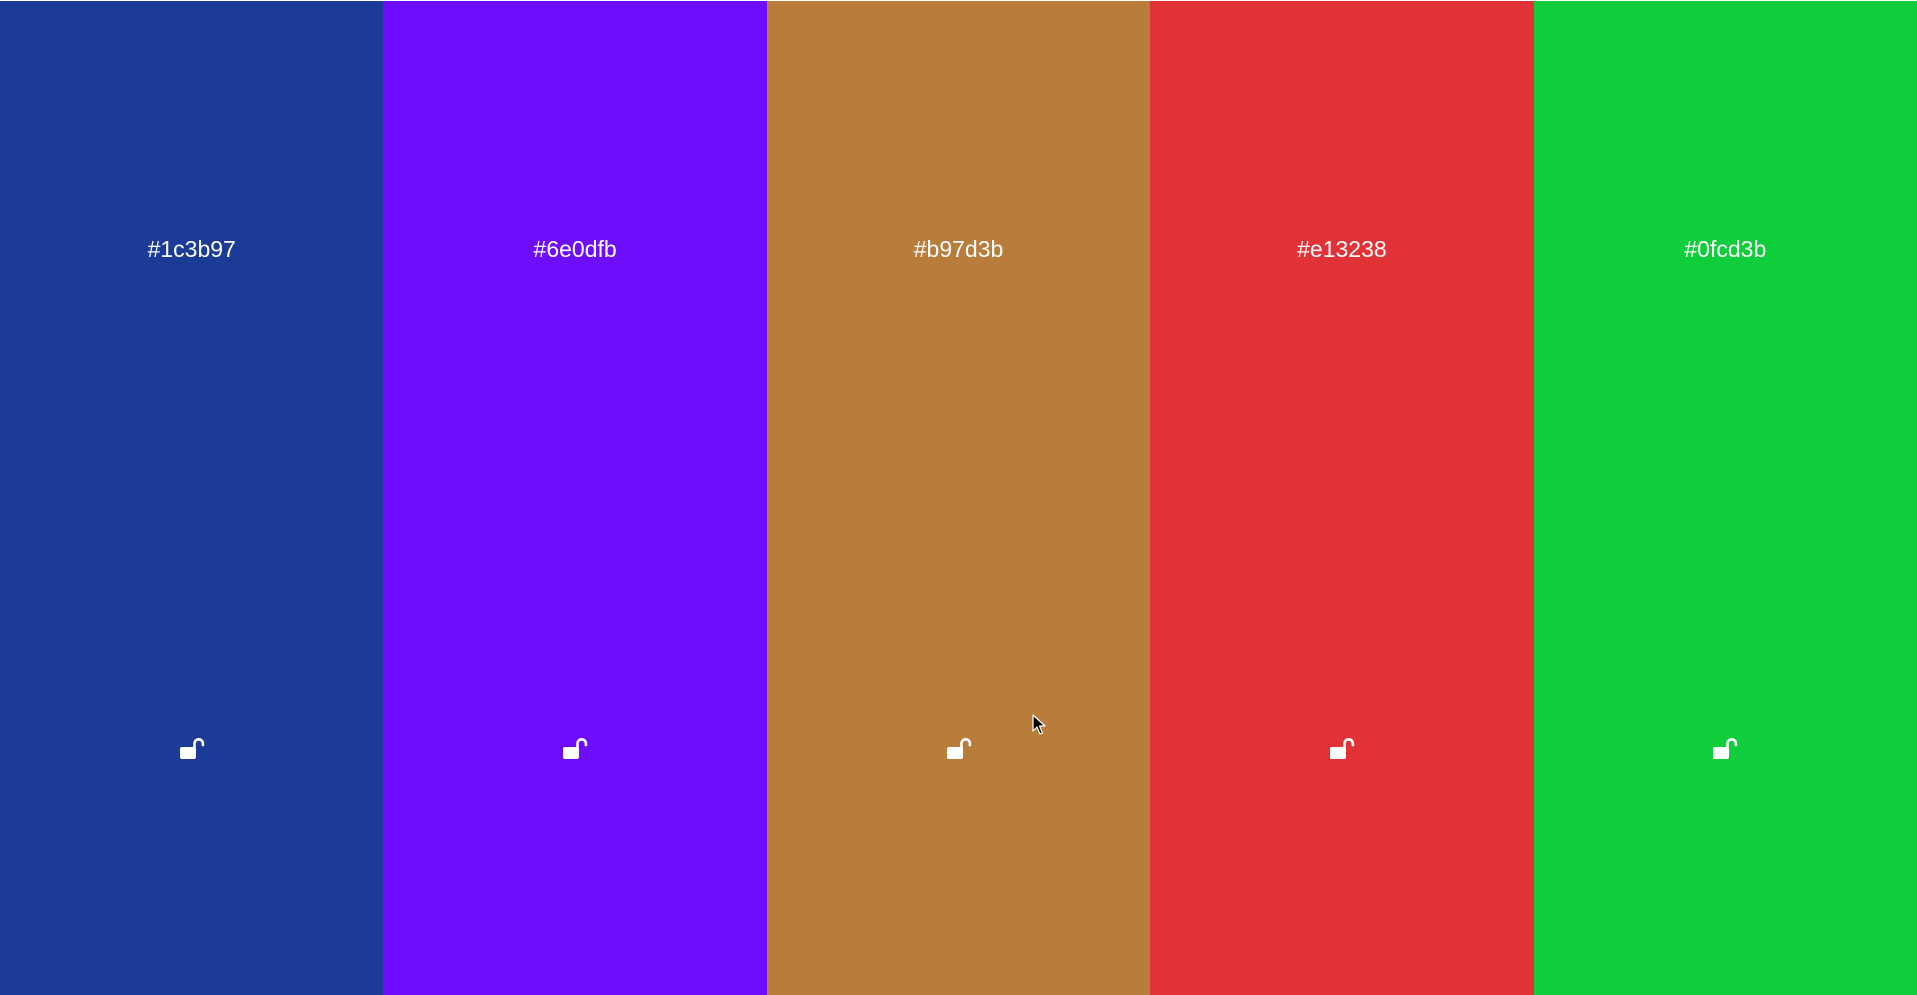 The height and width of the screenshot is (995, 1917). What do you see at coordinates (191, 249) in the screenshot?
I see `hex-code-label: #1c3b97` at bounding box center [191, 249].